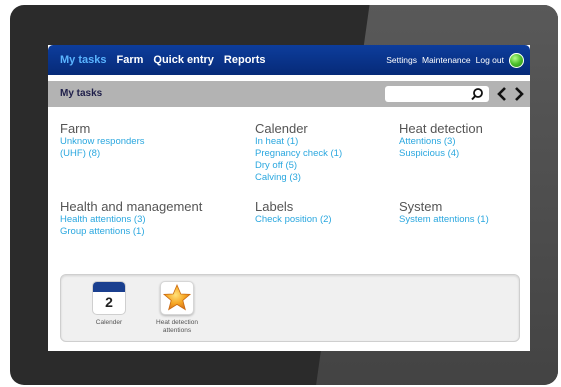  I want to click on suspicious-link: Suspicious (4), so click(429, 154).